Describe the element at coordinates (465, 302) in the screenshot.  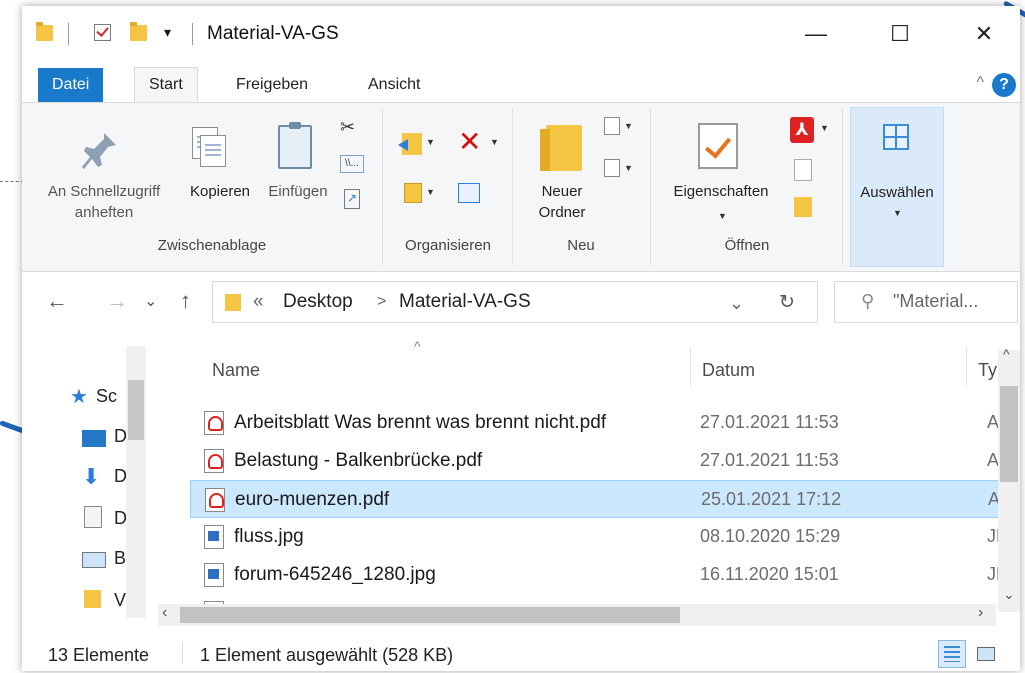
I see `breadcrumb-current: Material-VA-GS` at that location.